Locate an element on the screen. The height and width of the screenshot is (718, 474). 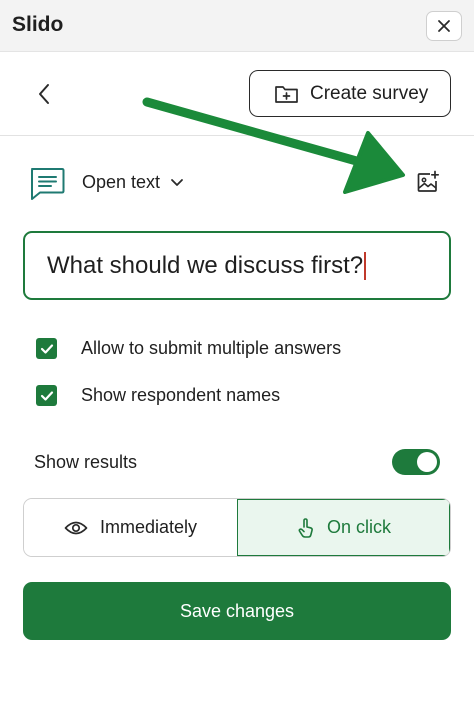
chat-lines-icon is located at coordinates (48, 184).